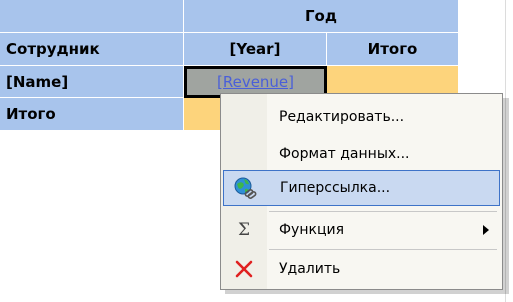 The image size is (513, 302). I want to click on column-header-total-label: Итого, so click(392, 49).